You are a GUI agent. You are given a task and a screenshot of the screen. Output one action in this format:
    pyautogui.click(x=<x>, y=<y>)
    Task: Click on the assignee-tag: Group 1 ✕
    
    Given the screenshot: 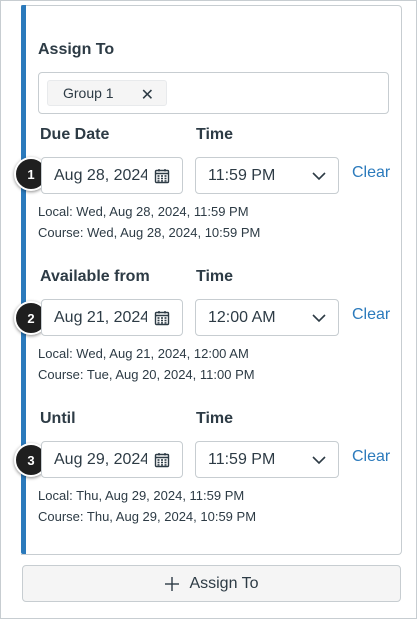 What is the action you would take?
    pyautogui.click(x=107, y=93)
    